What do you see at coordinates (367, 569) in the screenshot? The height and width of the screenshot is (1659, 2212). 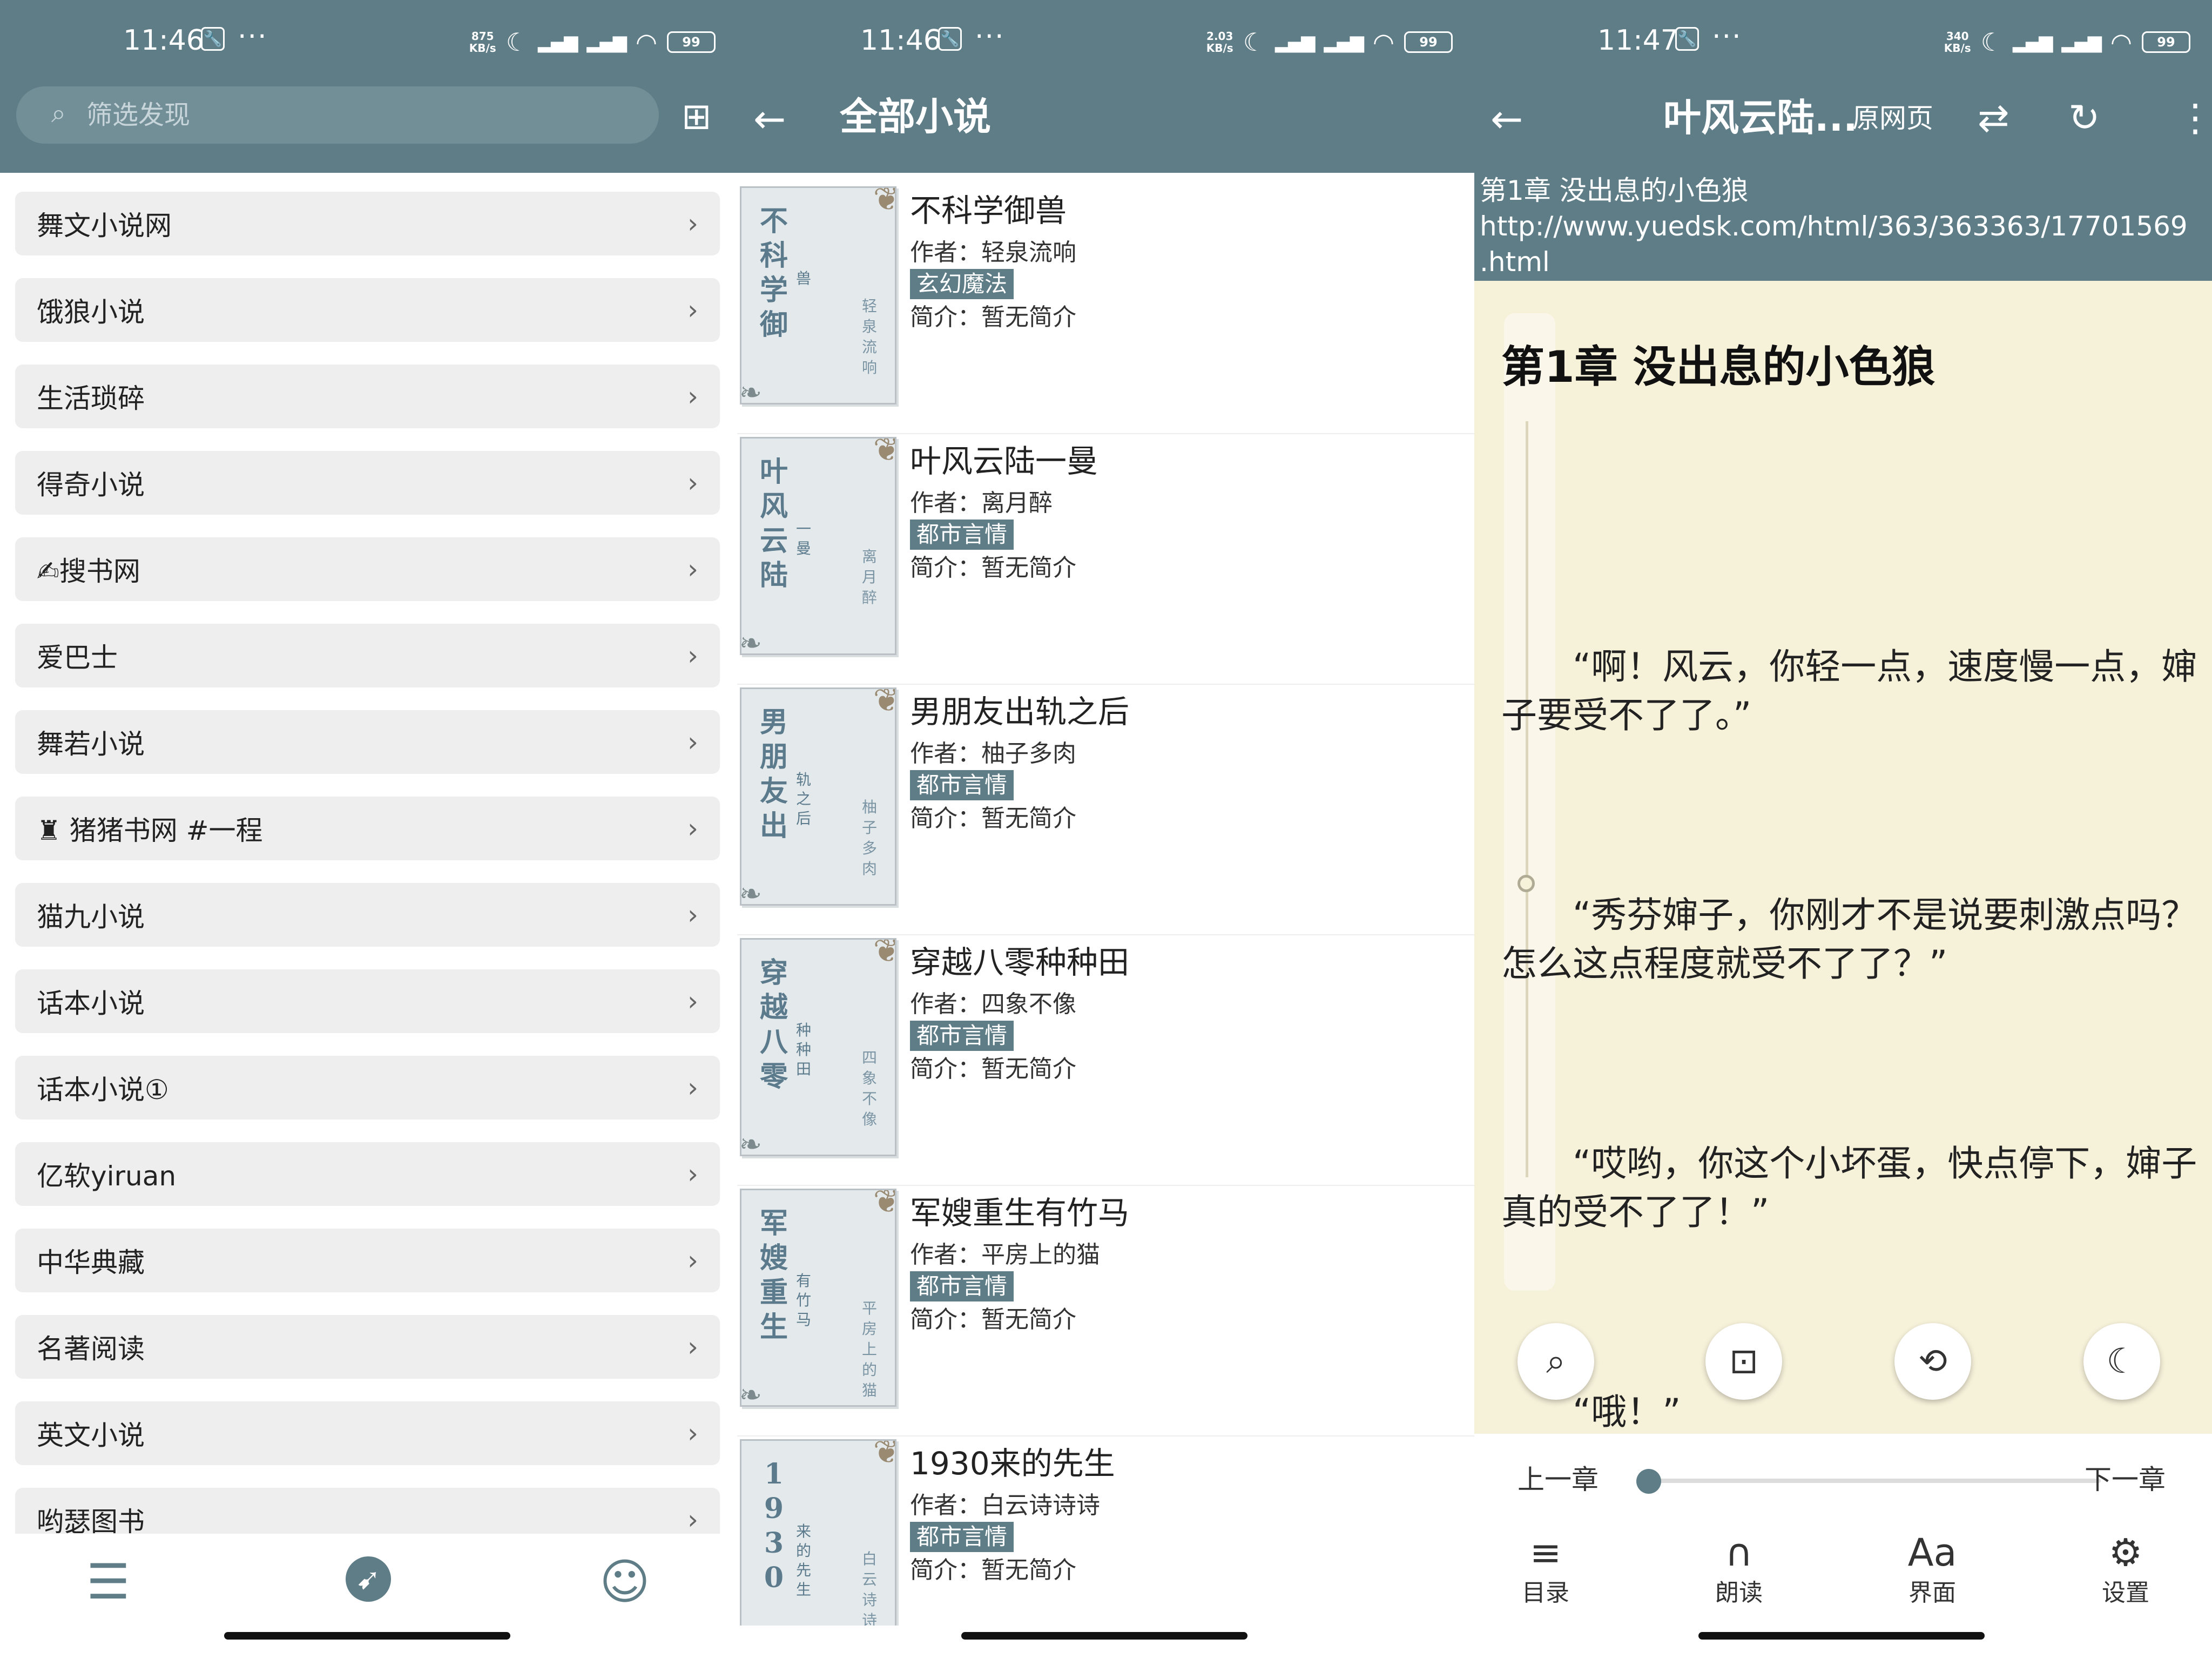 I see `list-item: ✍搜书网 ›` at bounding box center [367, 569].